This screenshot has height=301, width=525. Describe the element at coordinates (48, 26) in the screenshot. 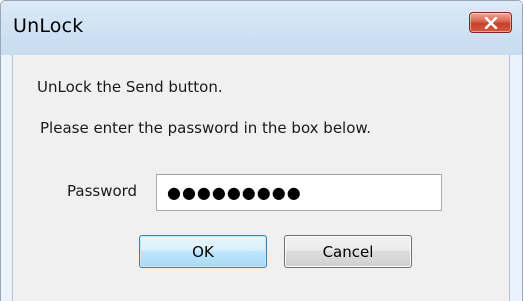

I see `window-title: UnLock` at that location.